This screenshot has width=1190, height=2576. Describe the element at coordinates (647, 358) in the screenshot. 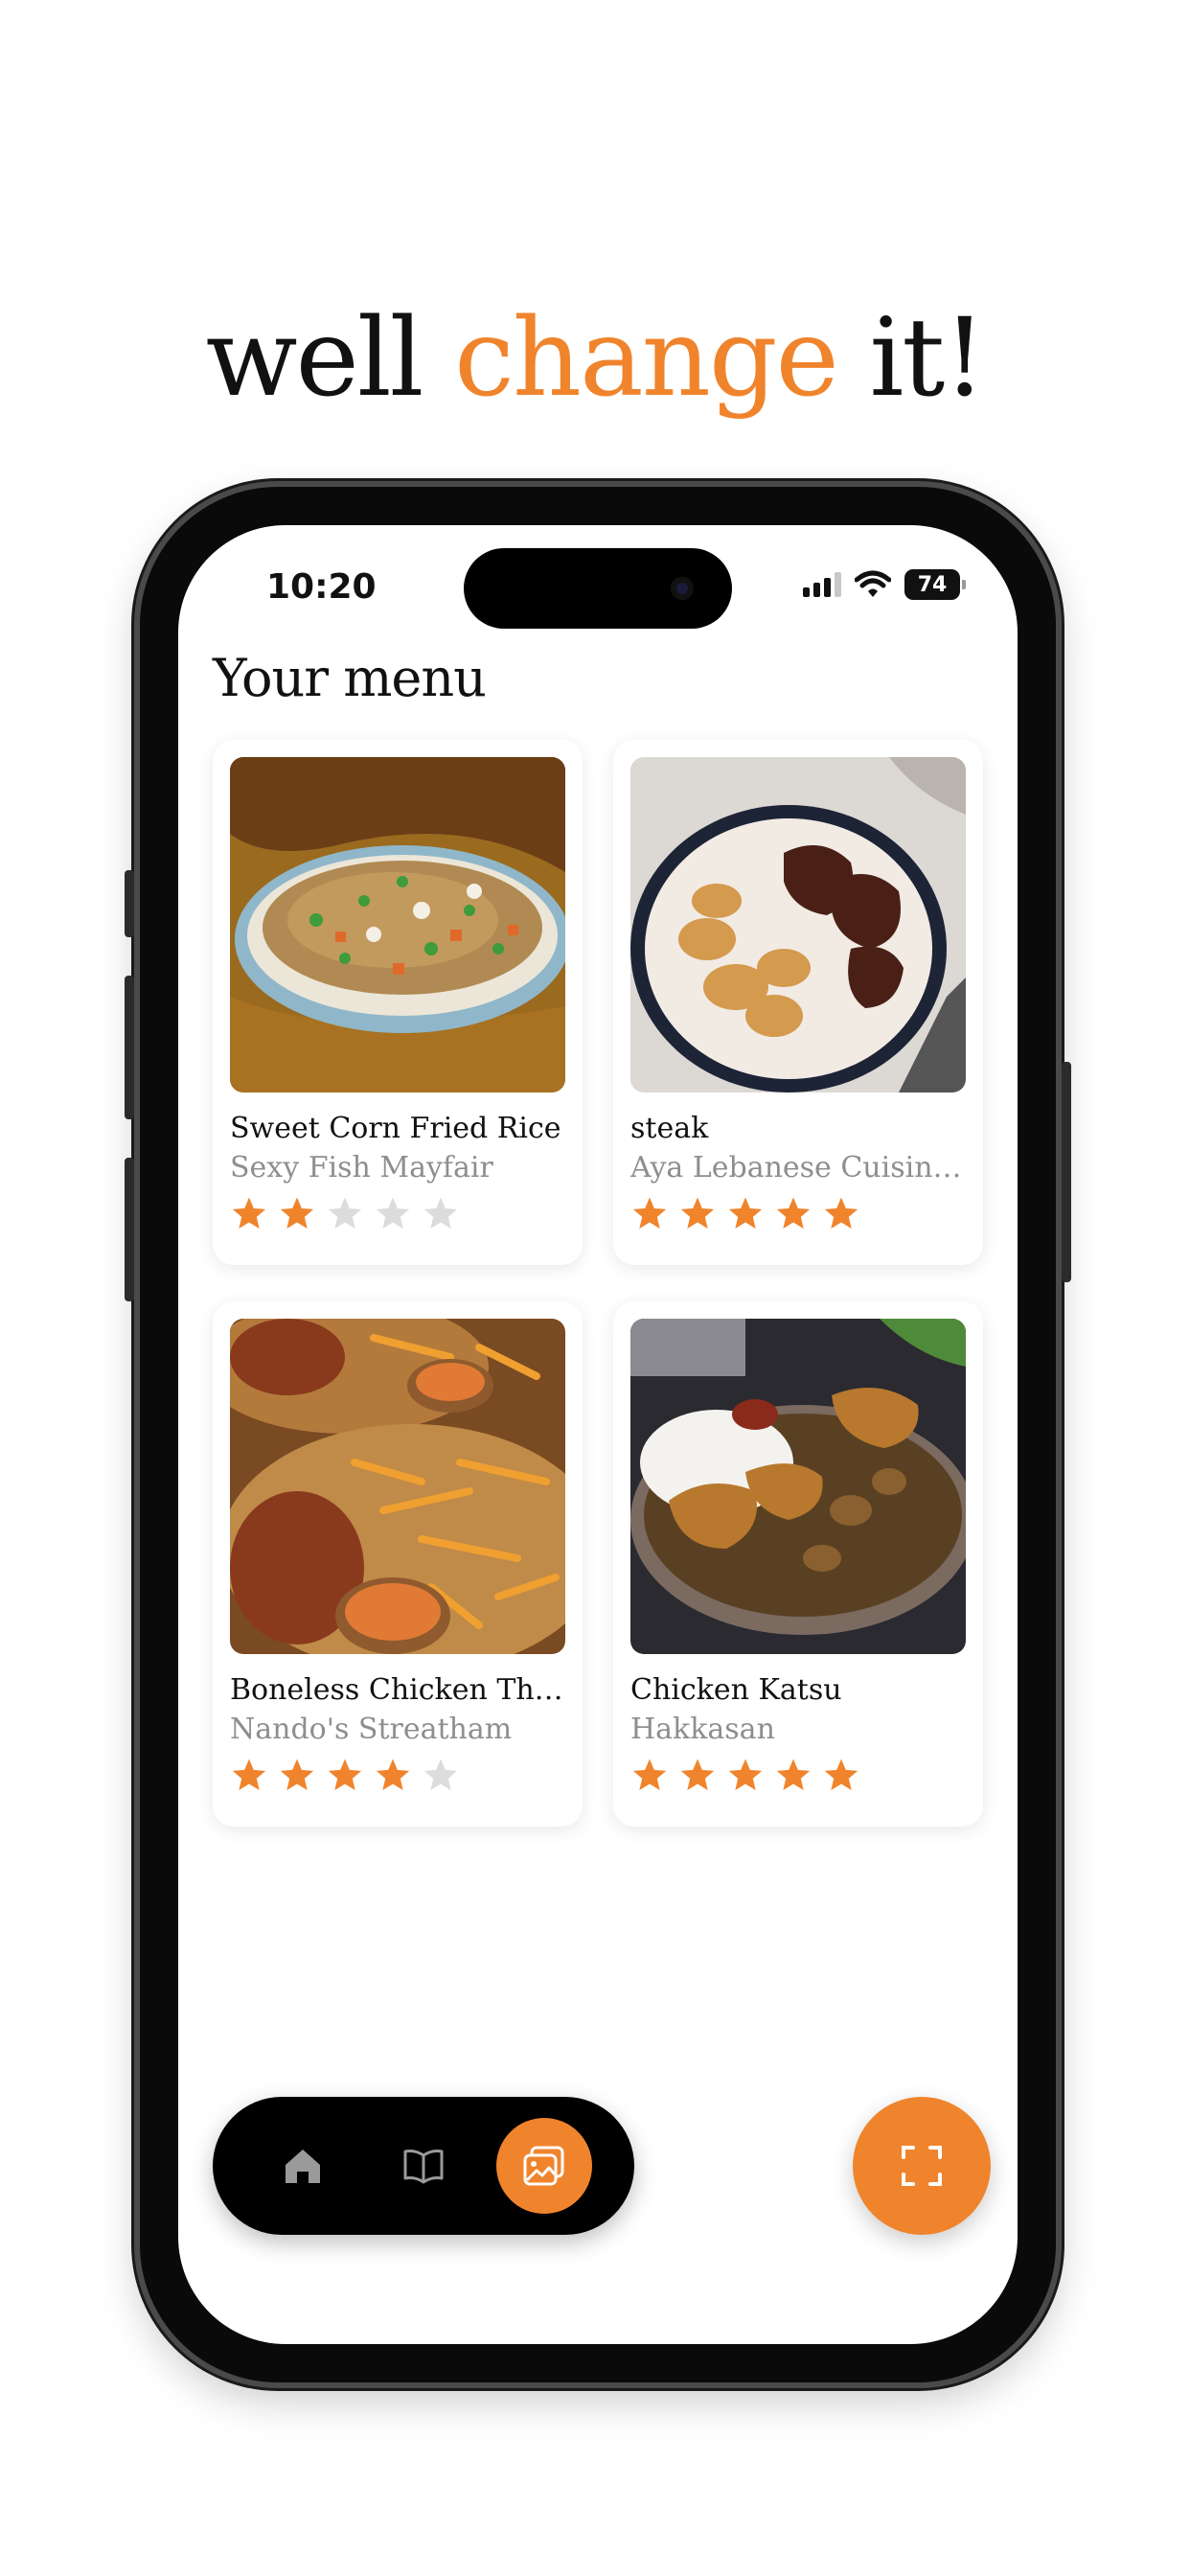

I see `headline-accent: change` at that location.